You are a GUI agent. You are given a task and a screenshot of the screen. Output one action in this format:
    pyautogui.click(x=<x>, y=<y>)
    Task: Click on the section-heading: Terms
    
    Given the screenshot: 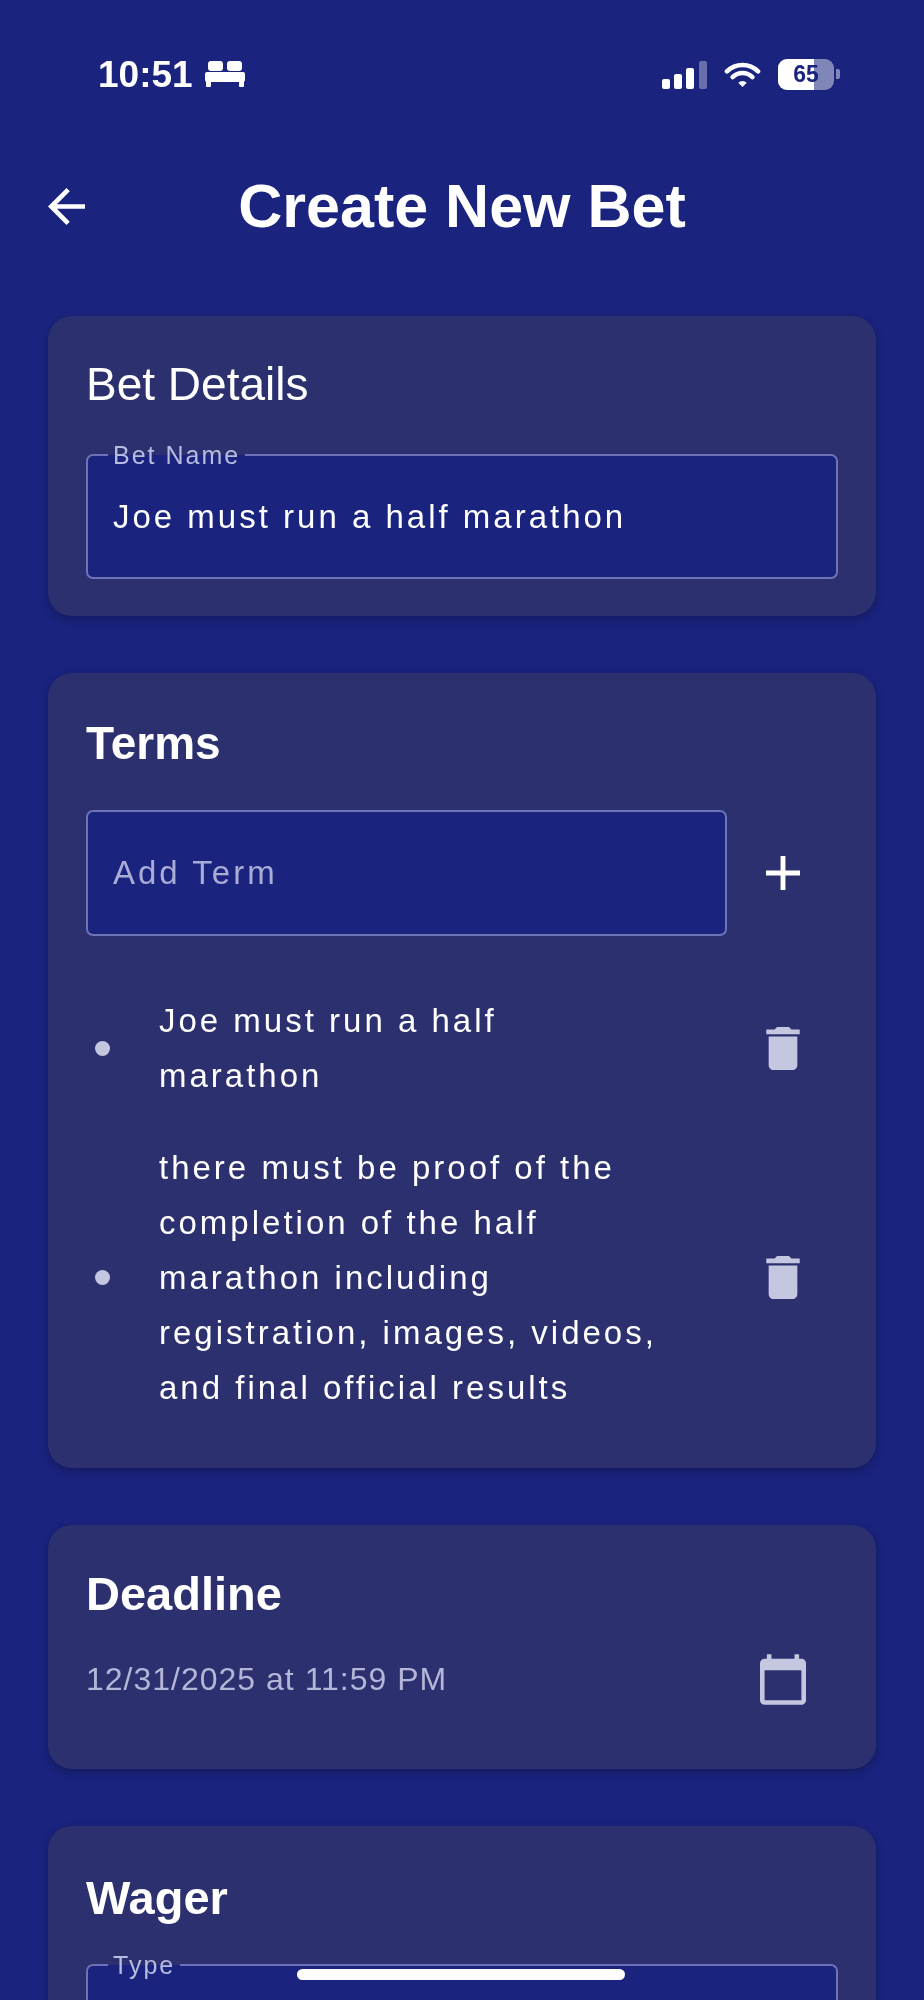 What is the action you would take?
    pyautogui.click(x=154, y=743)
    